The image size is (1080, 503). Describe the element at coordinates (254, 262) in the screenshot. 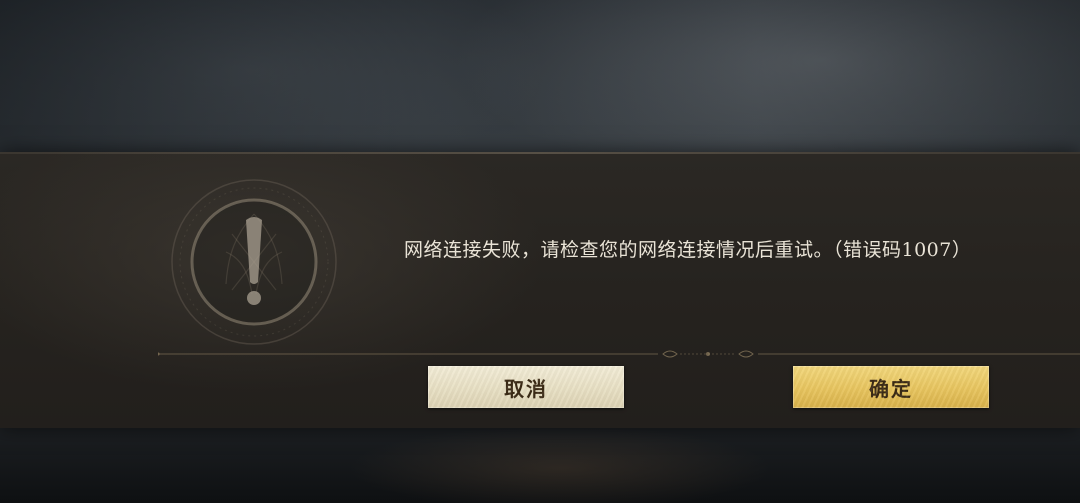

I see `exclamation-emblem-icon` at that location.